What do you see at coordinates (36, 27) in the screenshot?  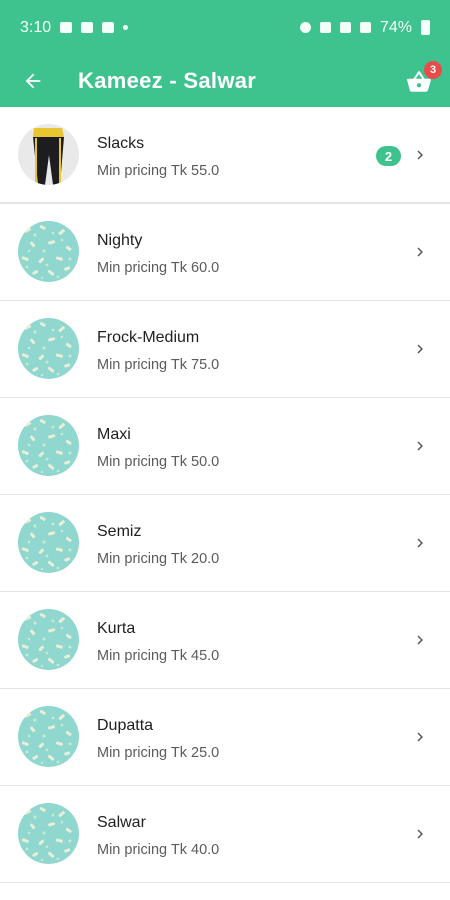 I see `status-time: 3:10` at bounding box center [36, 27].